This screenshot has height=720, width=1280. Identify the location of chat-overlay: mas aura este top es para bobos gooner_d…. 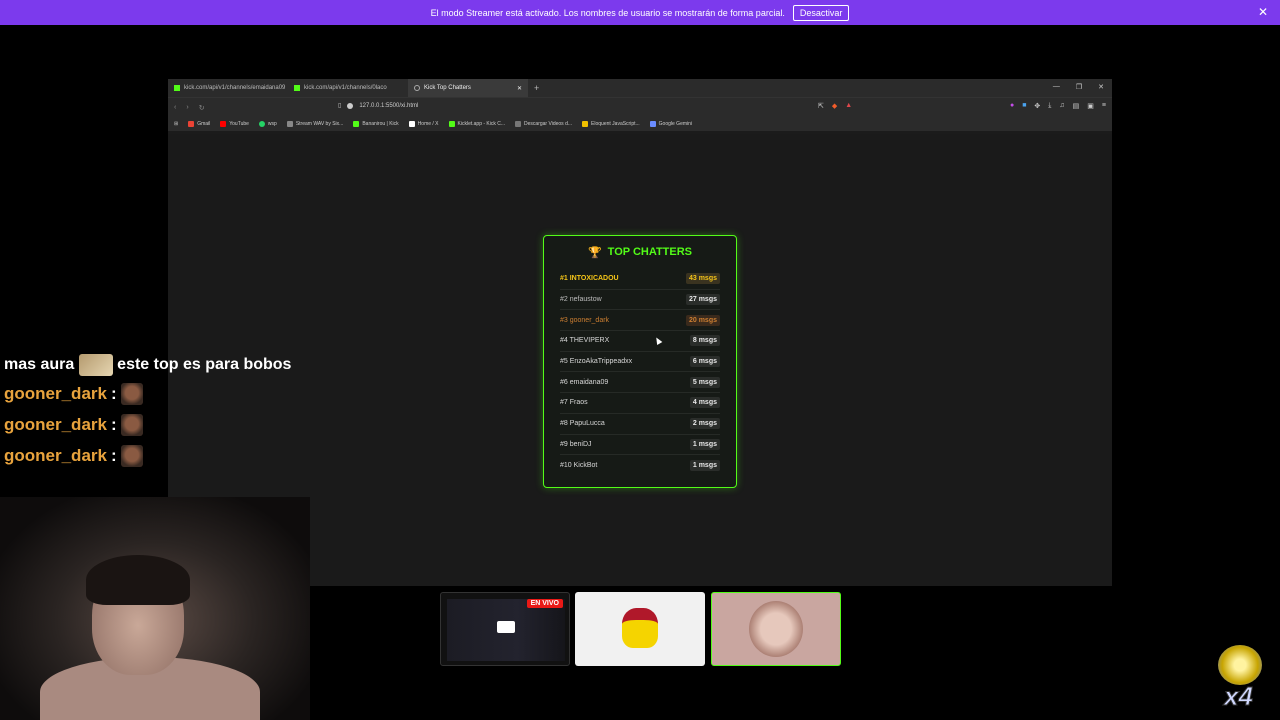
(154, 411).